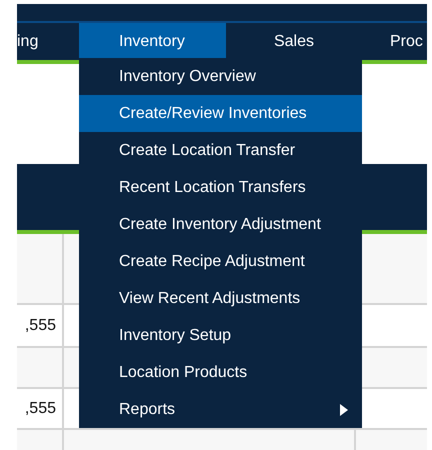 The width and height of the screenshot is (432, 450). I want to click on menu-item: Recent Location Transfers, so click(220, 187).